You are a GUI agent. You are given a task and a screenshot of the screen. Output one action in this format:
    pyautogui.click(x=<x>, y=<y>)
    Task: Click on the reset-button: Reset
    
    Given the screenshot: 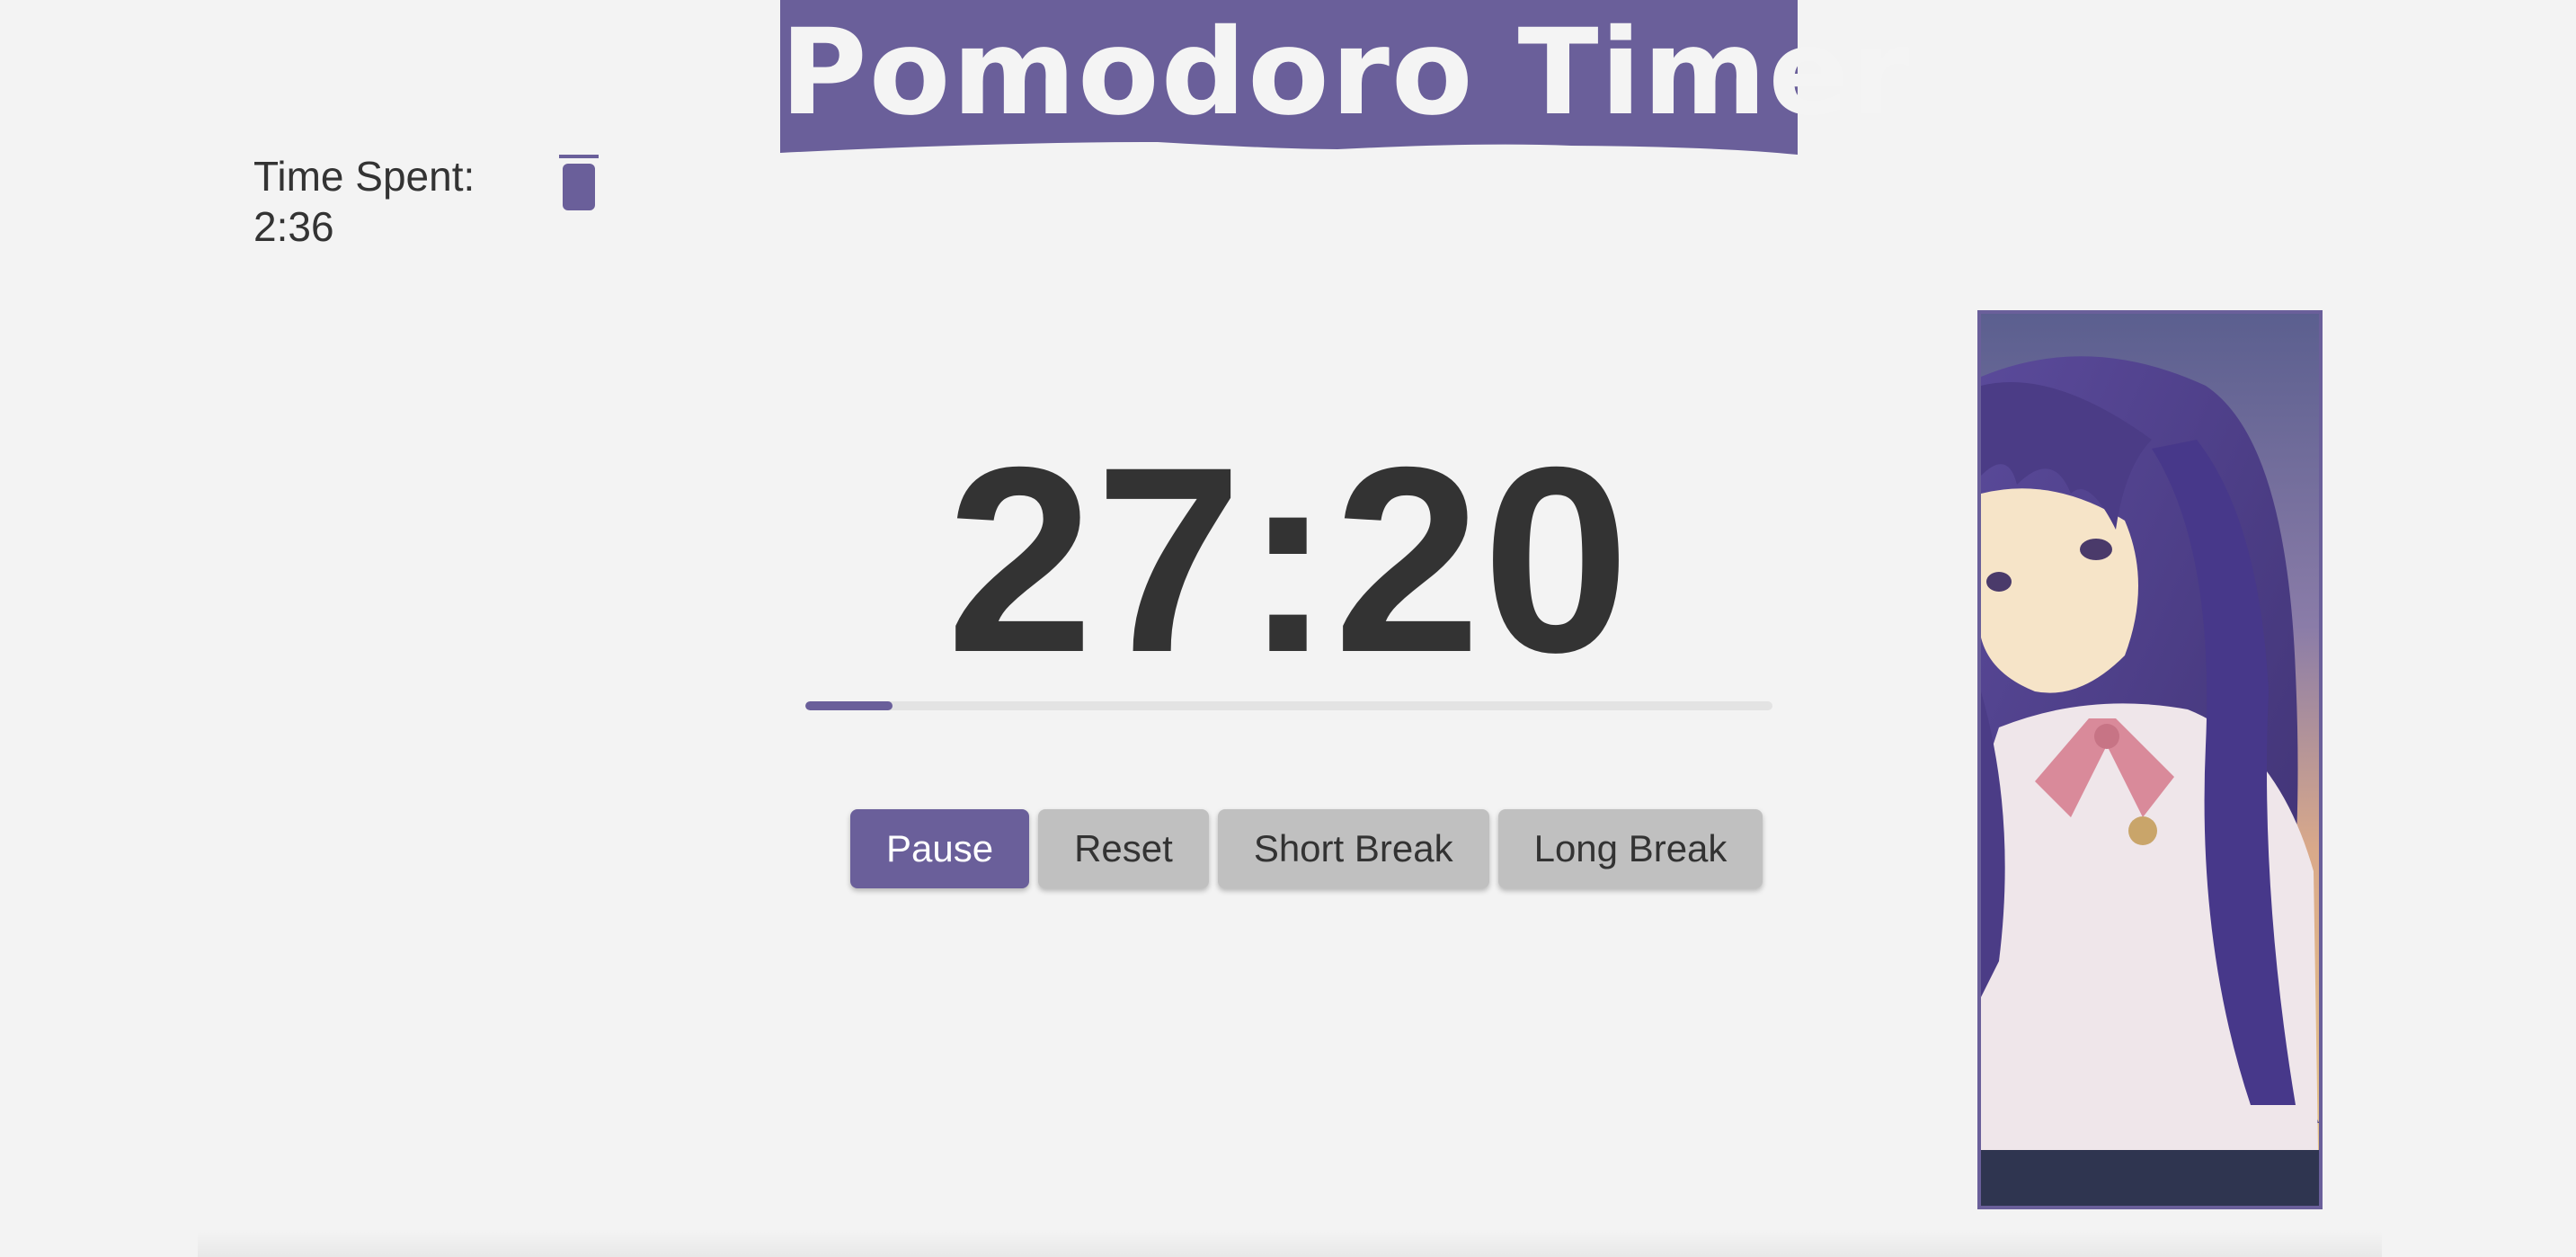 What is the action you would take?
    pyautogui.click(x=1123, y=848)
    